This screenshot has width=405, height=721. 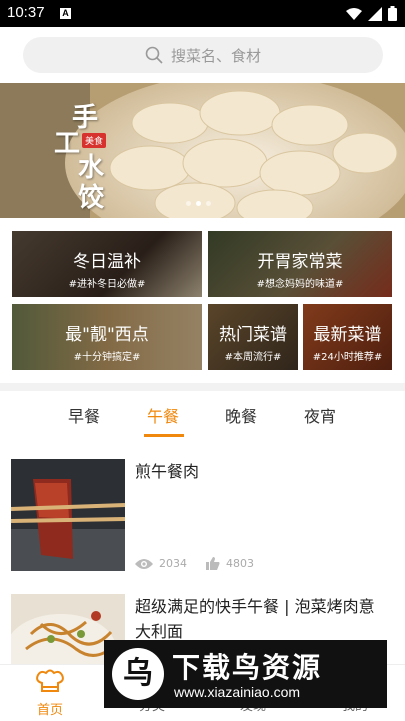 I want to click on signal-icon, so click(x=375, y=13).